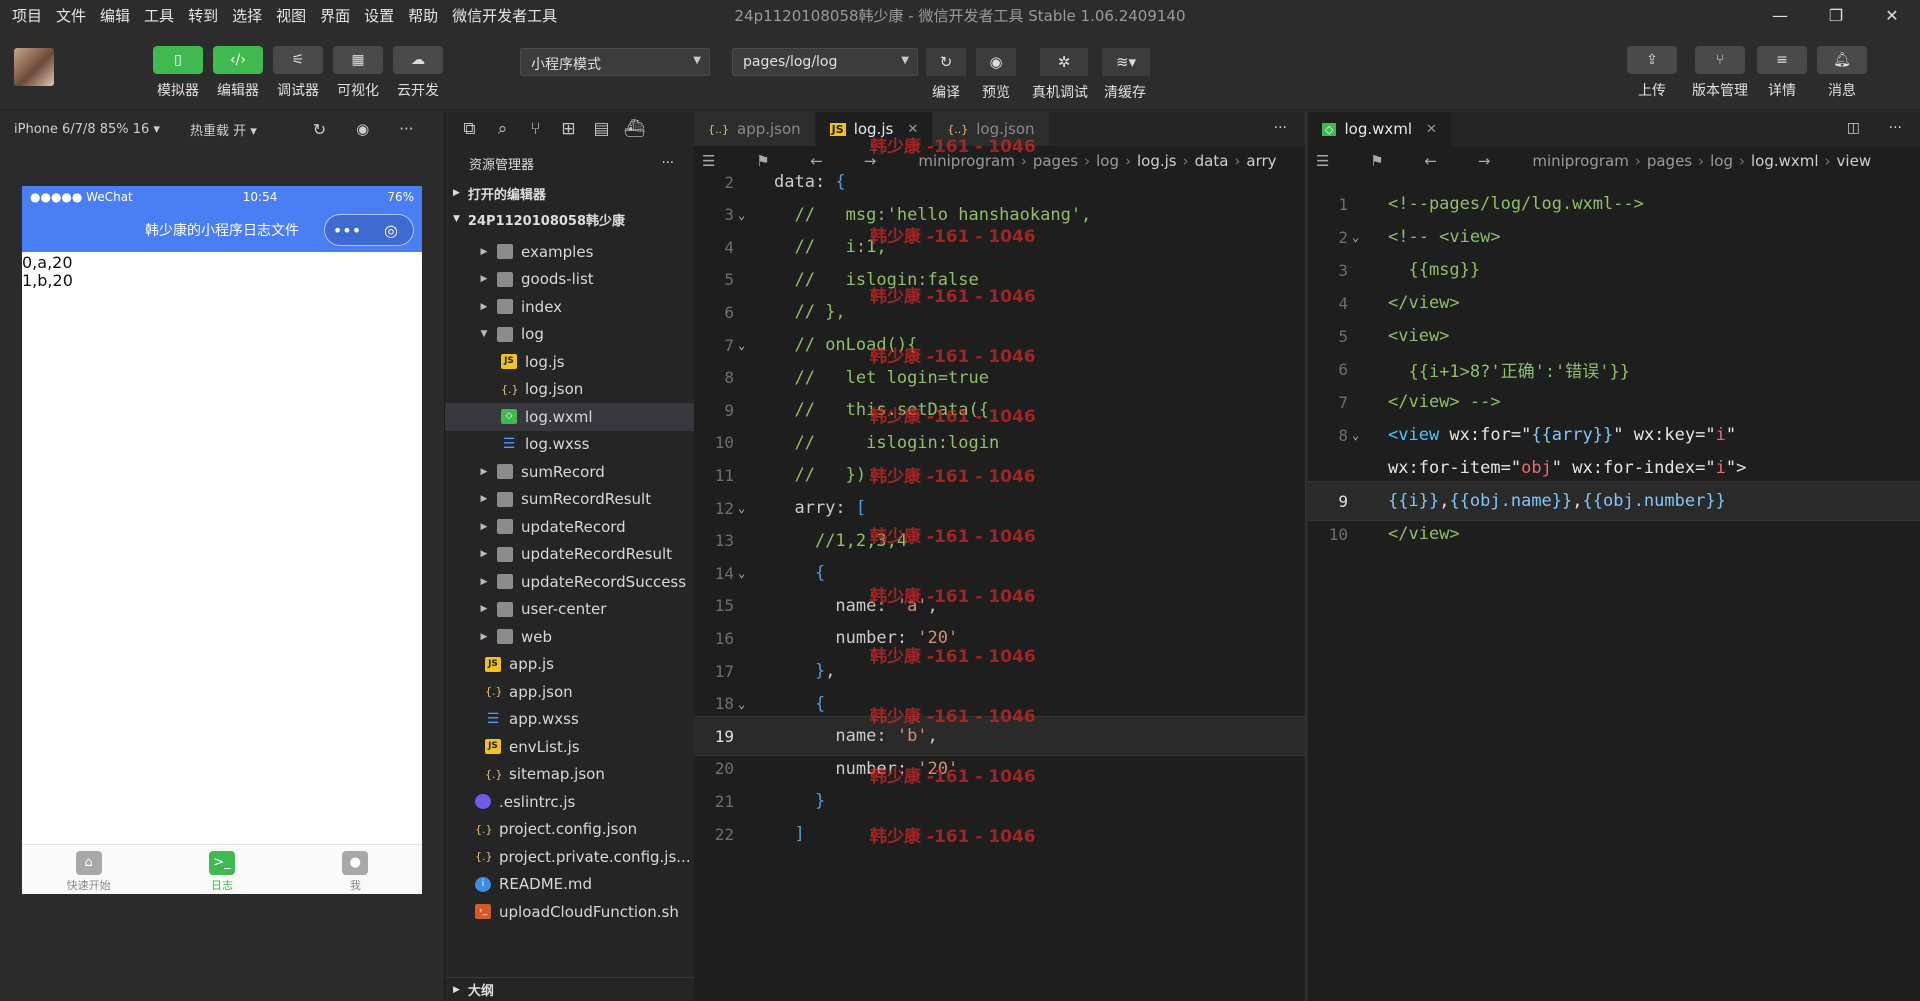  What do you see at coordinates (1853, 128) in the screenshot?
I see `split-editor-icon: ◫` at bounding box center [1853, 128].